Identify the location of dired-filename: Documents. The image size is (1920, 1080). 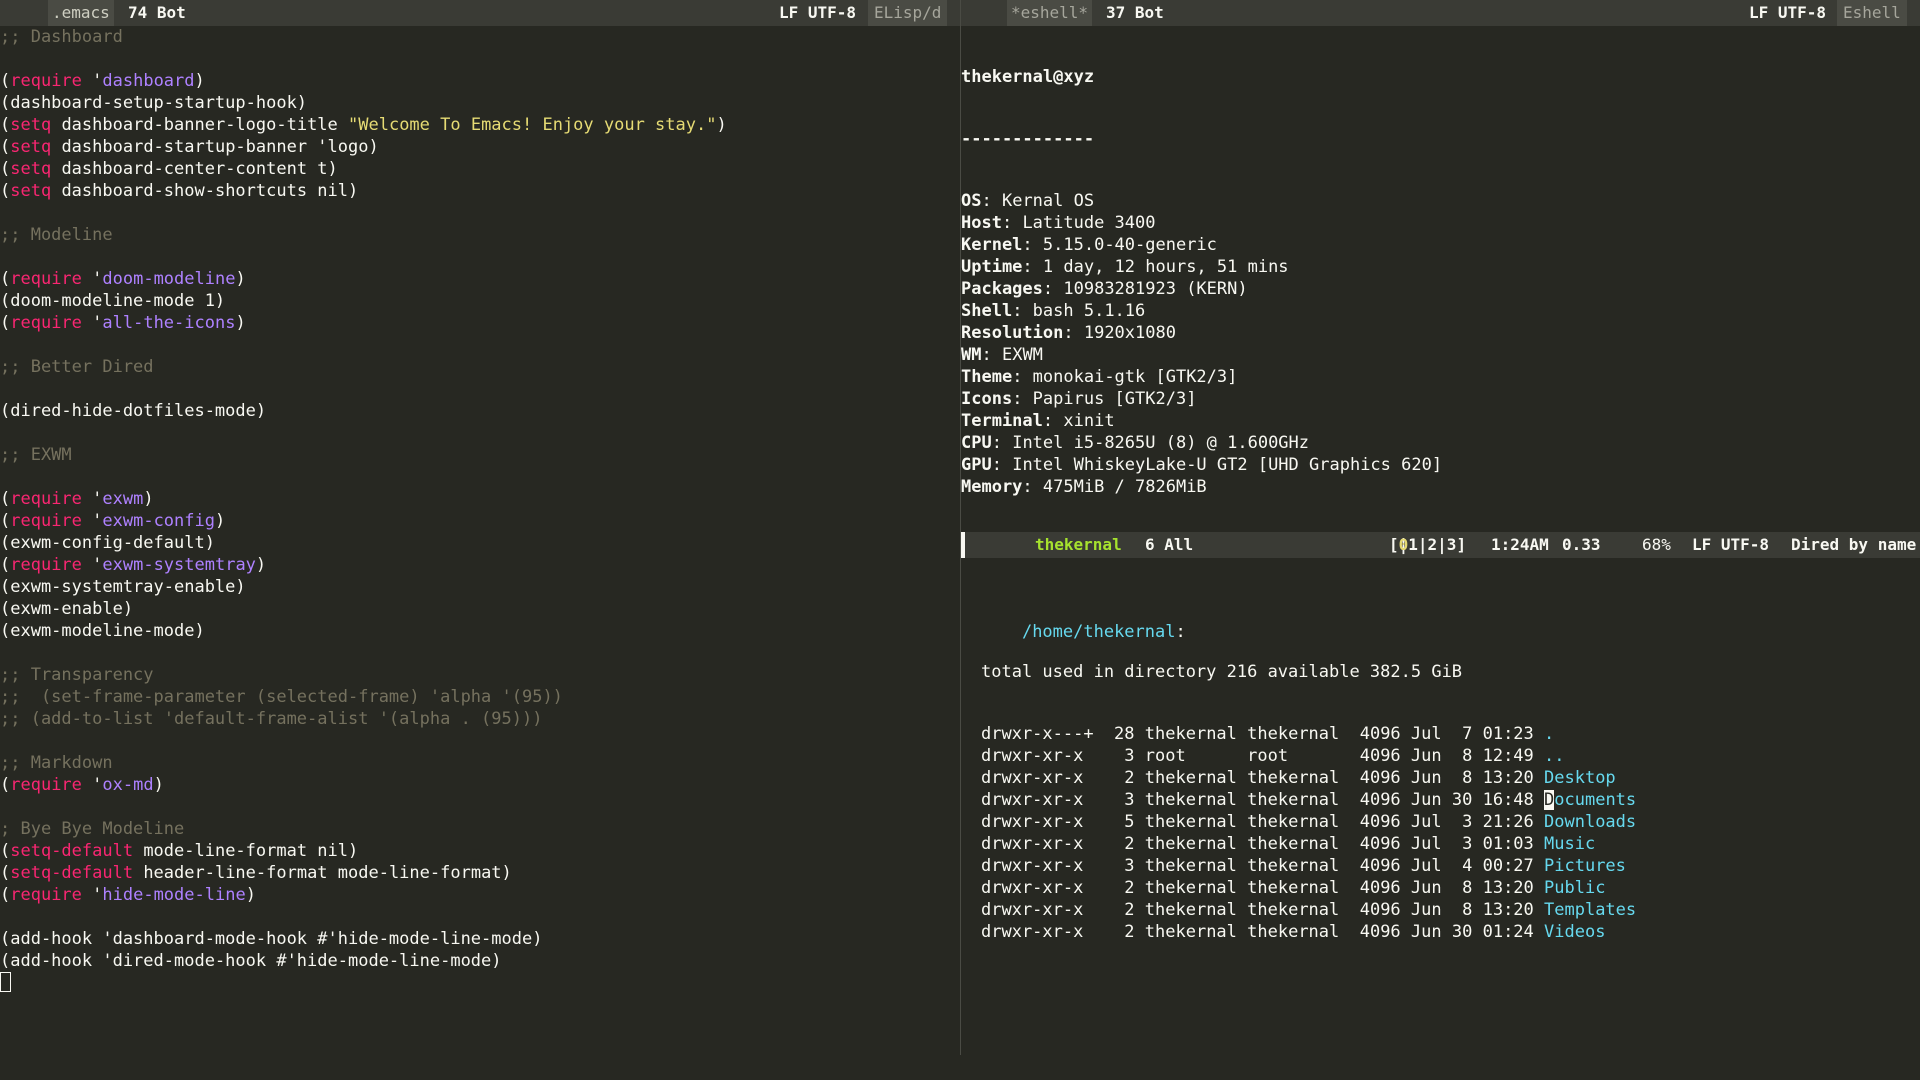
(1590, 800).